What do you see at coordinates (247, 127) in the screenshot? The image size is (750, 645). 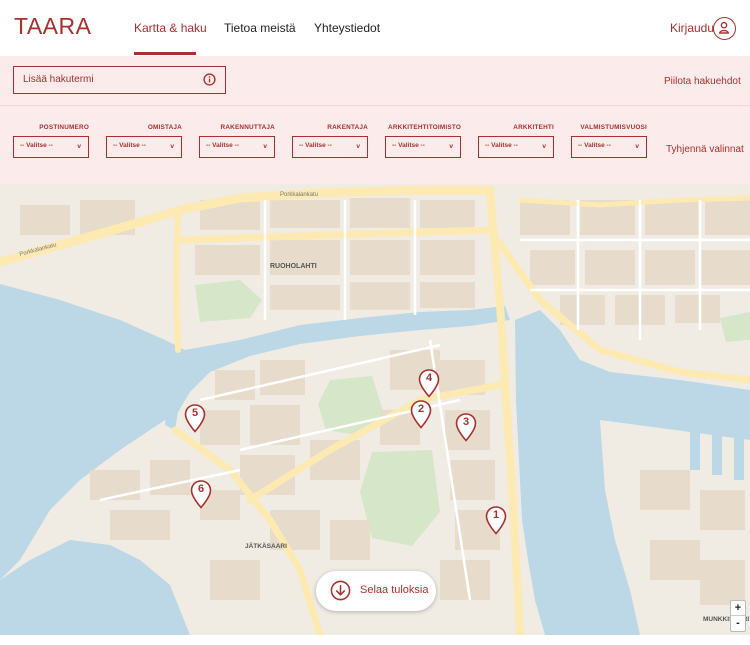 I see `filter-label: RAKENNUTTAJA` at bounding box center [247, 127].